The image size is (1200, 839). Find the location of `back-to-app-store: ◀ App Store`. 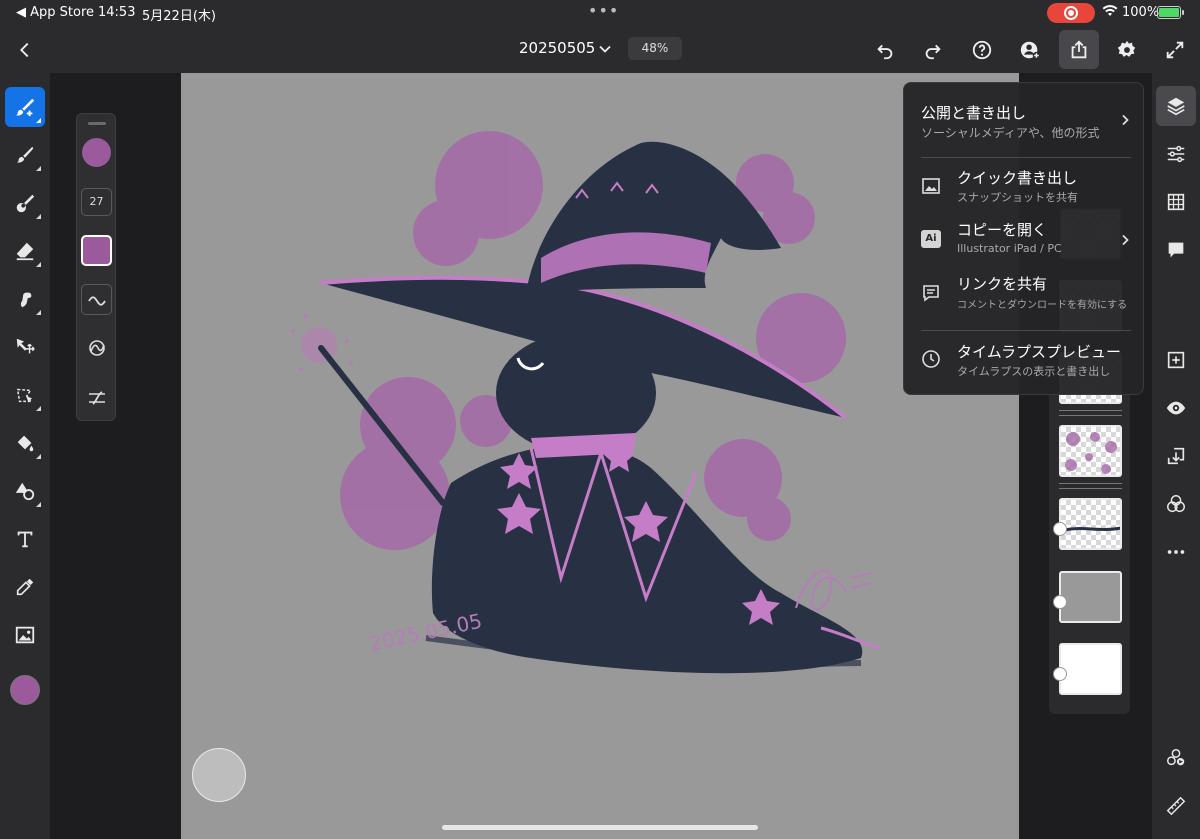

back-to-app-store: ◀ App Store is located at coordinates (55, 12).